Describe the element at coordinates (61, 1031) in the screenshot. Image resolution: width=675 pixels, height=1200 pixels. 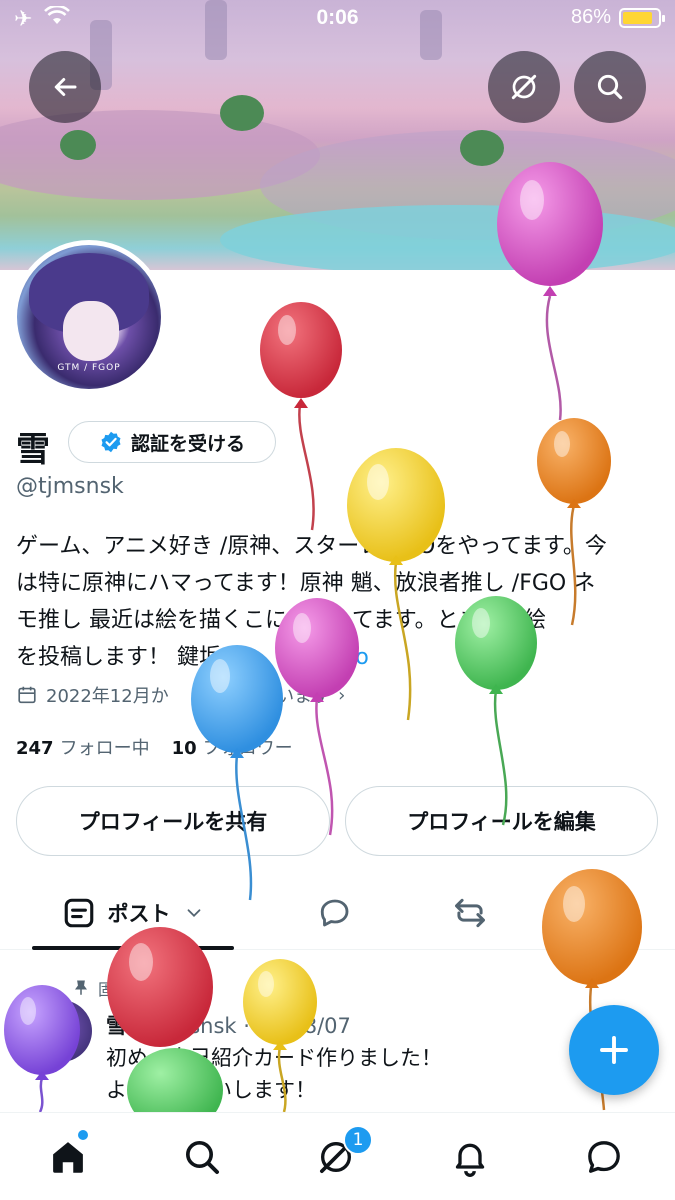
I see `post-avatar` at that location.